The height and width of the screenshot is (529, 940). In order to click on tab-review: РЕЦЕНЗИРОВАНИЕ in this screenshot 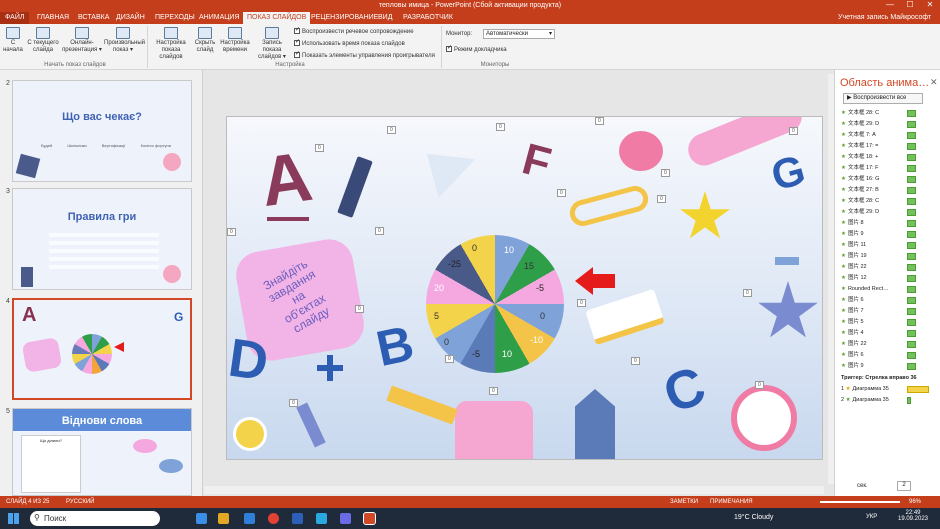, I will do `click(344, 17)`.